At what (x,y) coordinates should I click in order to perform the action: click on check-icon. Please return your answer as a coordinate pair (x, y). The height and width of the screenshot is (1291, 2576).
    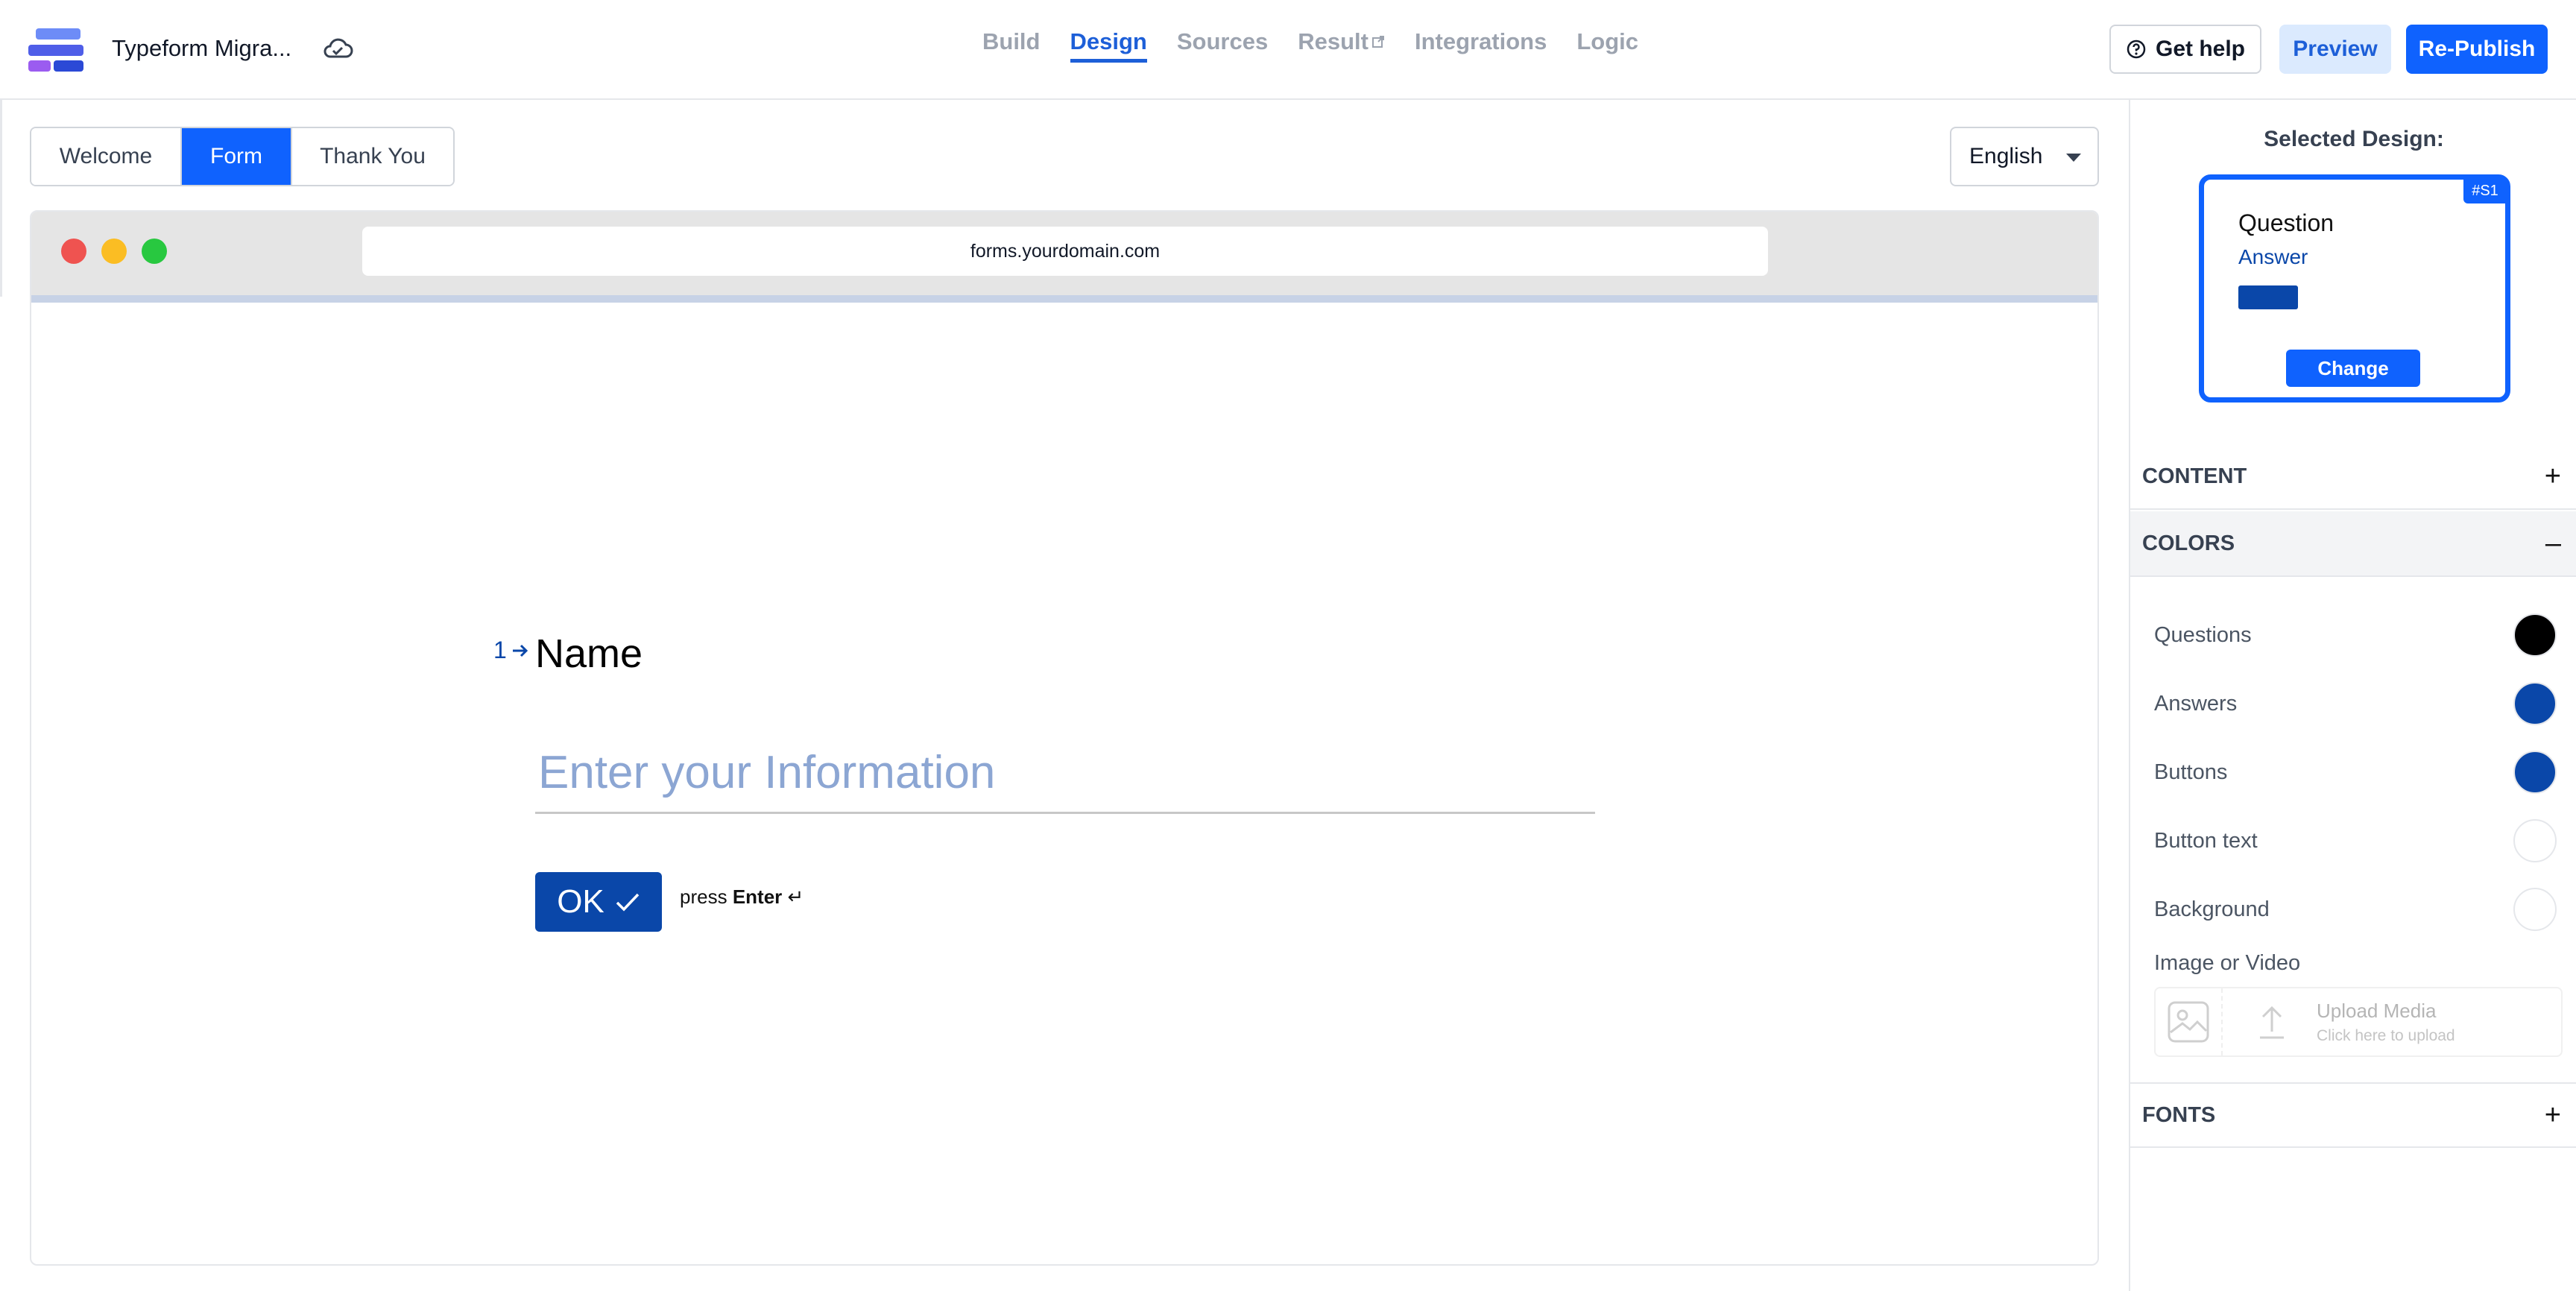
    Looking at the image, I should click on (628, 902).